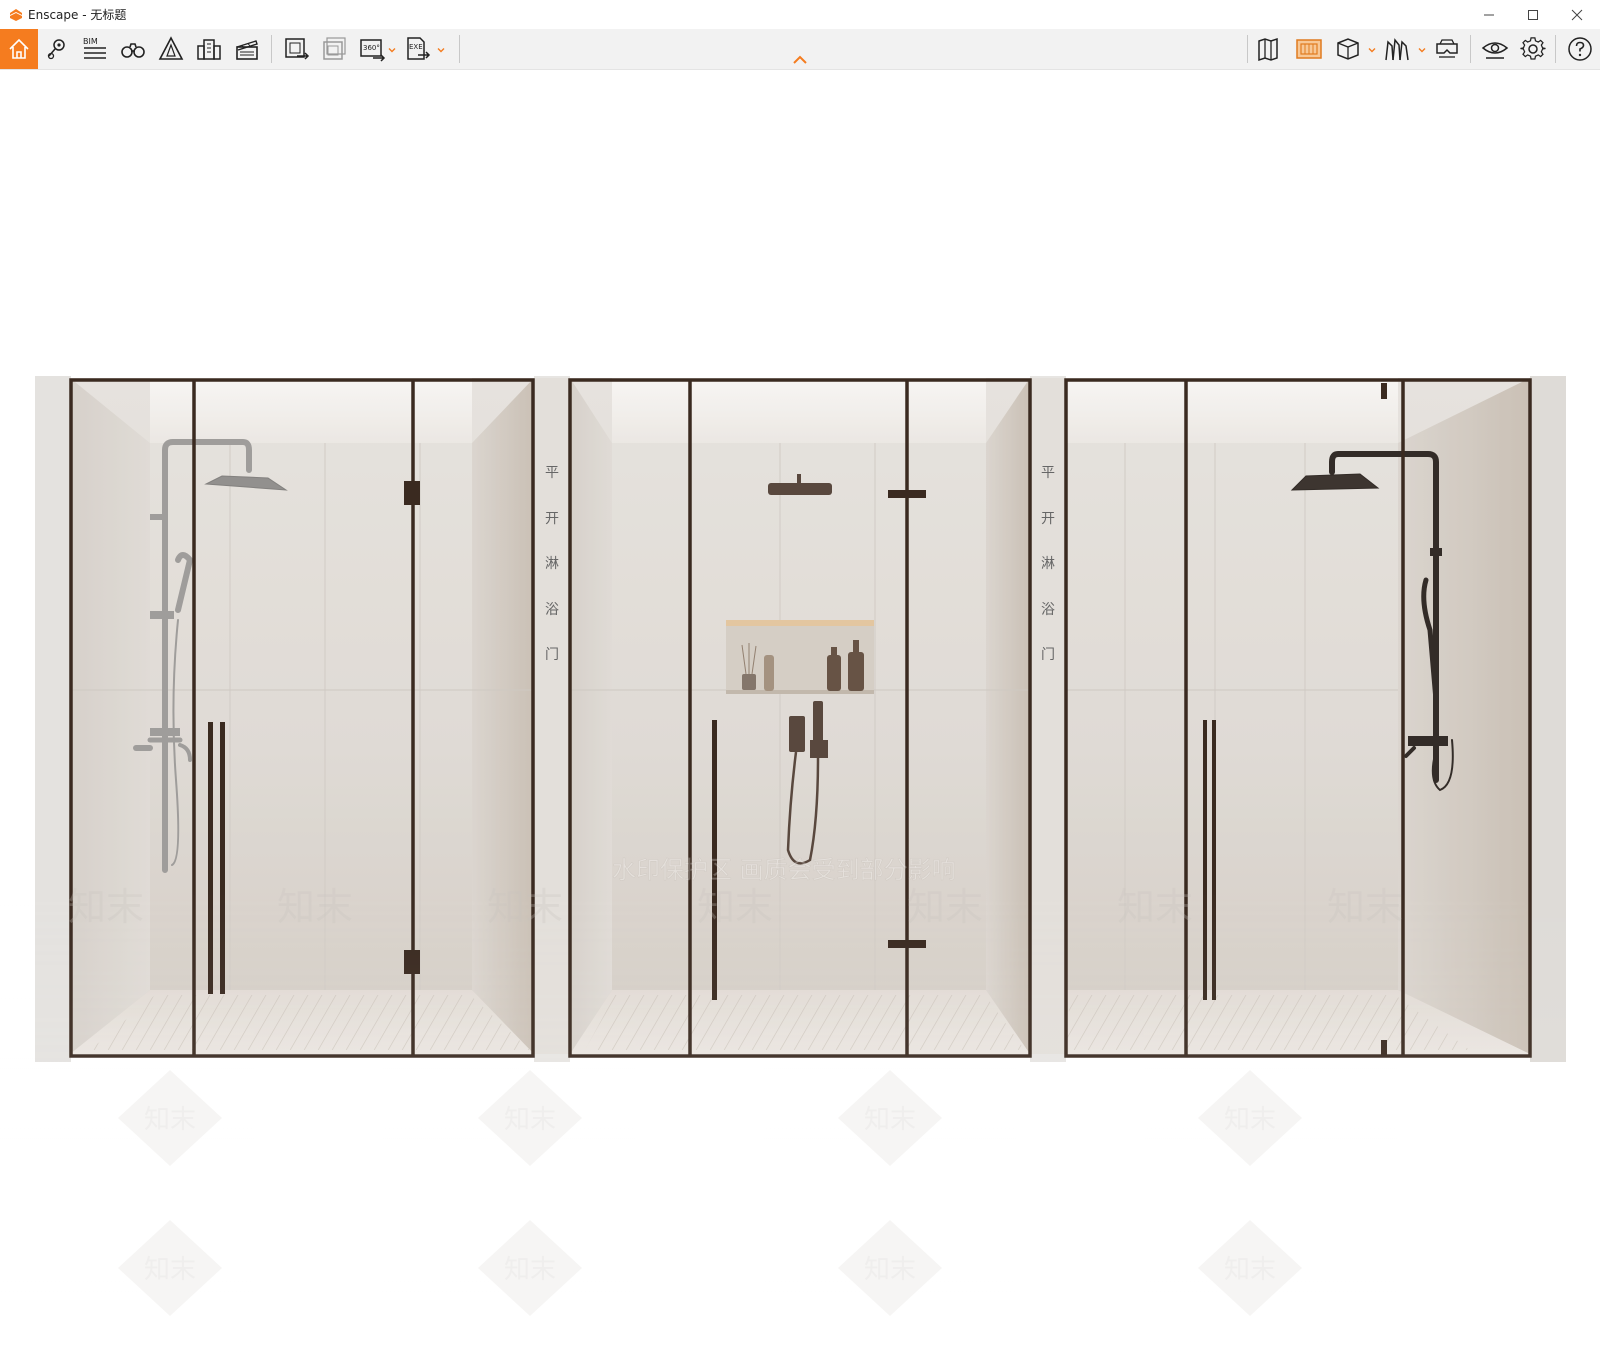 The image size is (1600, 1347). I want to click on title-bar: Enscape - 无标题, so click(800, 14).